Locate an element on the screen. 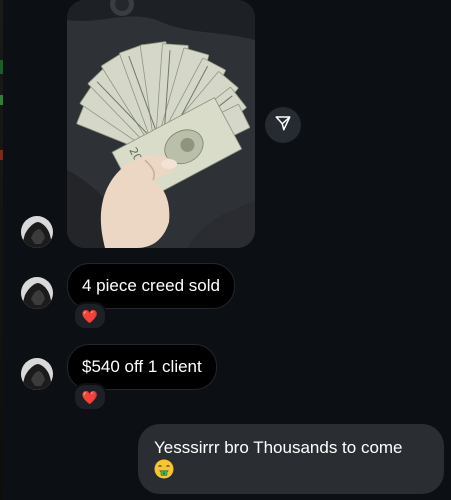 This screenshot has width=451, height=500. money-mouth-face-icon: $ is located at coordinates (164, 469).